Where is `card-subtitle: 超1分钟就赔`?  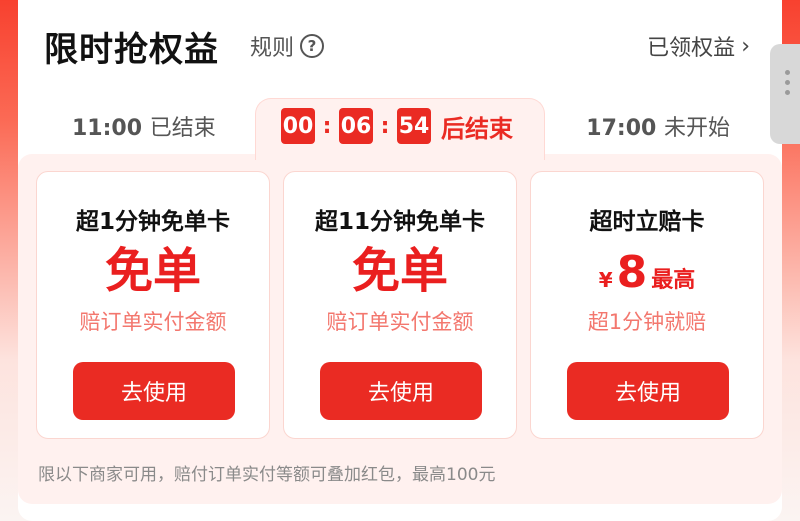
card-subtitle: 超1分钟就赔 is located at coordinates (647, 322).